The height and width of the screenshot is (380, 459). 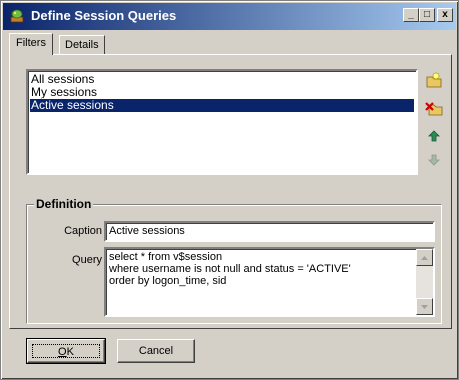 I want to click on definition-title: Definition, so click(x=64, y=204).